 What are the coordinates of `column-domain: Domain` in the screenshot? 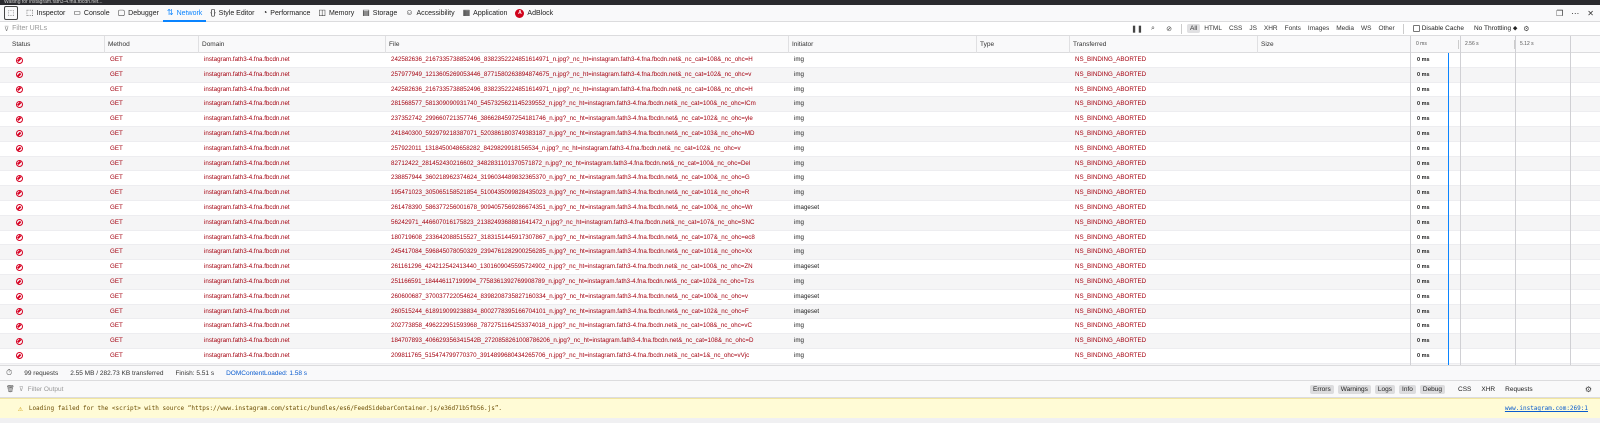 It's located at (211, 44).